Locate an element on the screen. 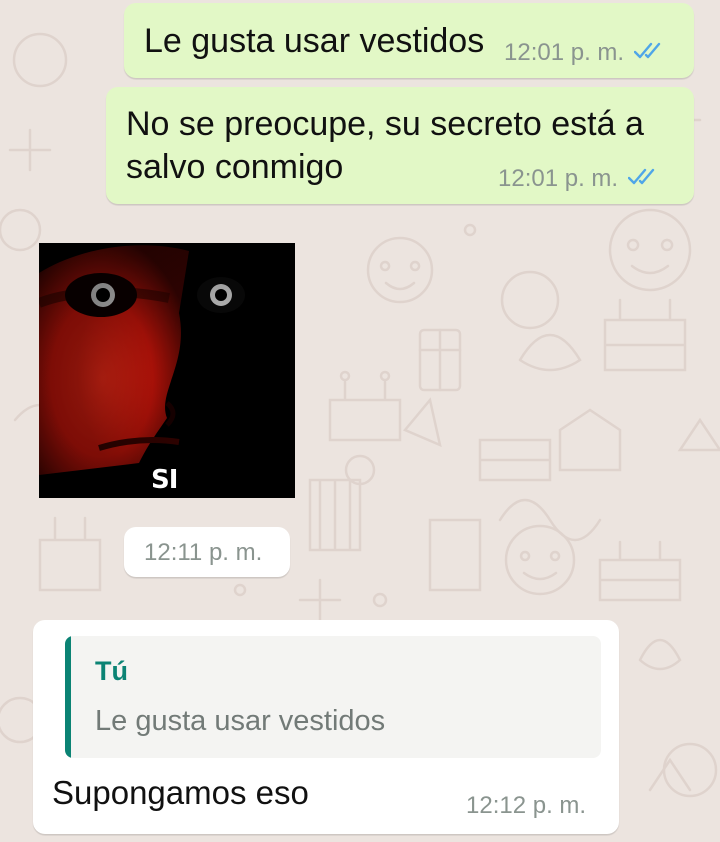 The height and width of the screenshot is (842, 720). quoted-message: Tú Le gusta usar vestidos is located at coordinates (333, 697).